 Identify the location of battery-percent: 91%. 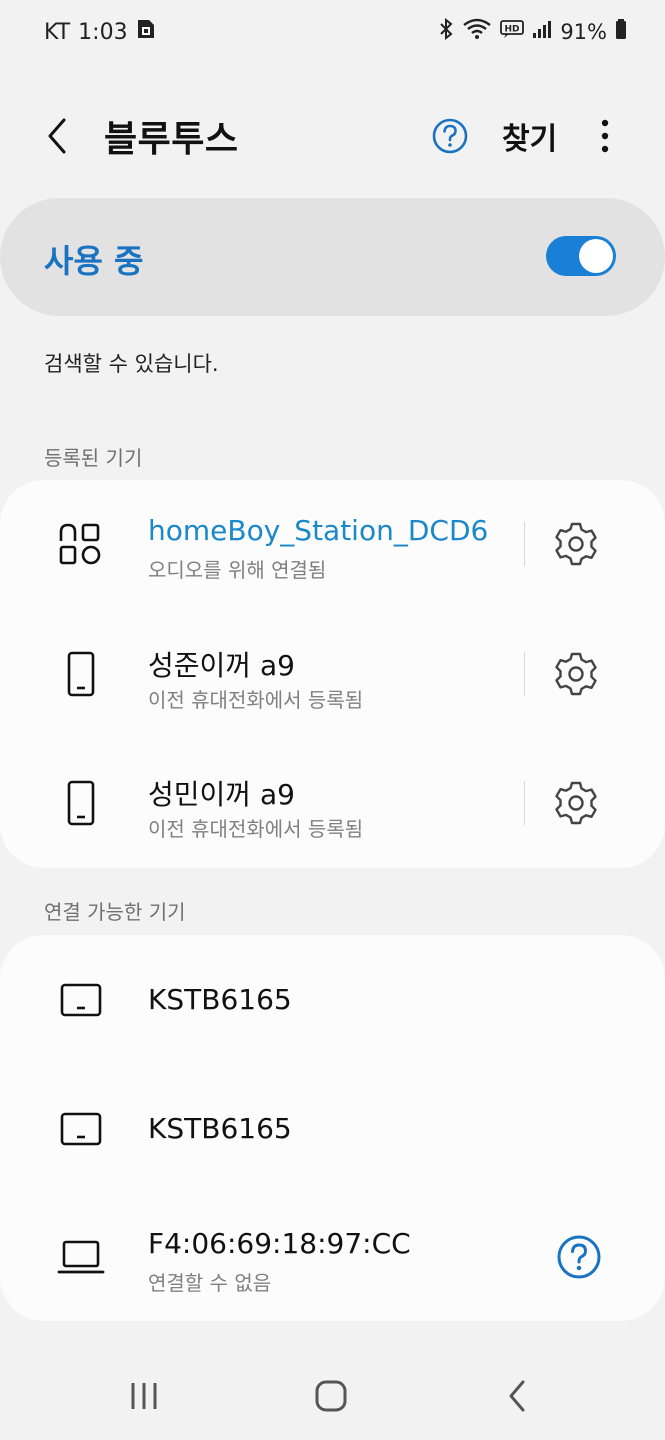
(583, 31).